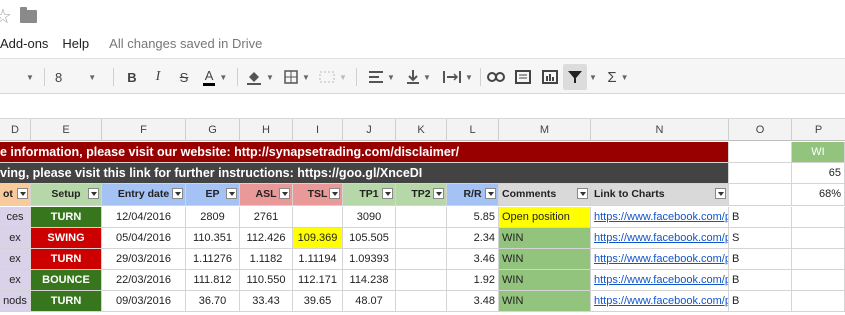  Describe the element at coordinates (760, 152) in the screenshot. I see `cell-o-banner1` at that location.